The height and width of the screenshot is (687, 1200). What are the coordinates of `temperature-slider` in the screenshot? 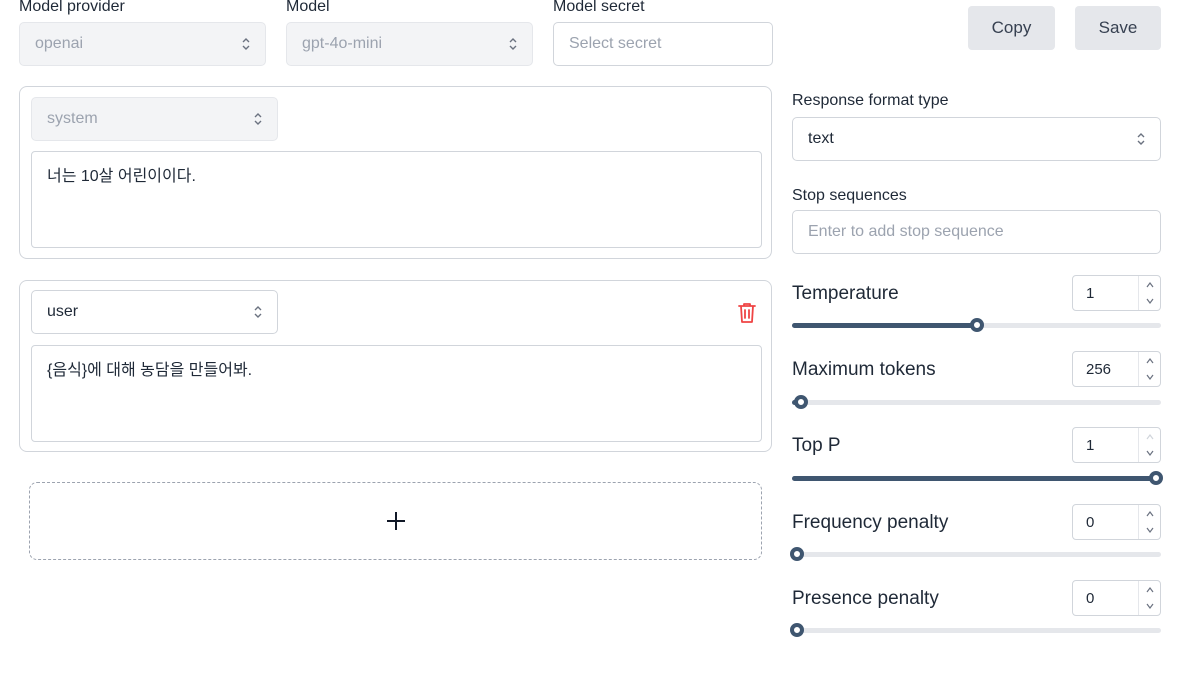 It's located at (976, 325).